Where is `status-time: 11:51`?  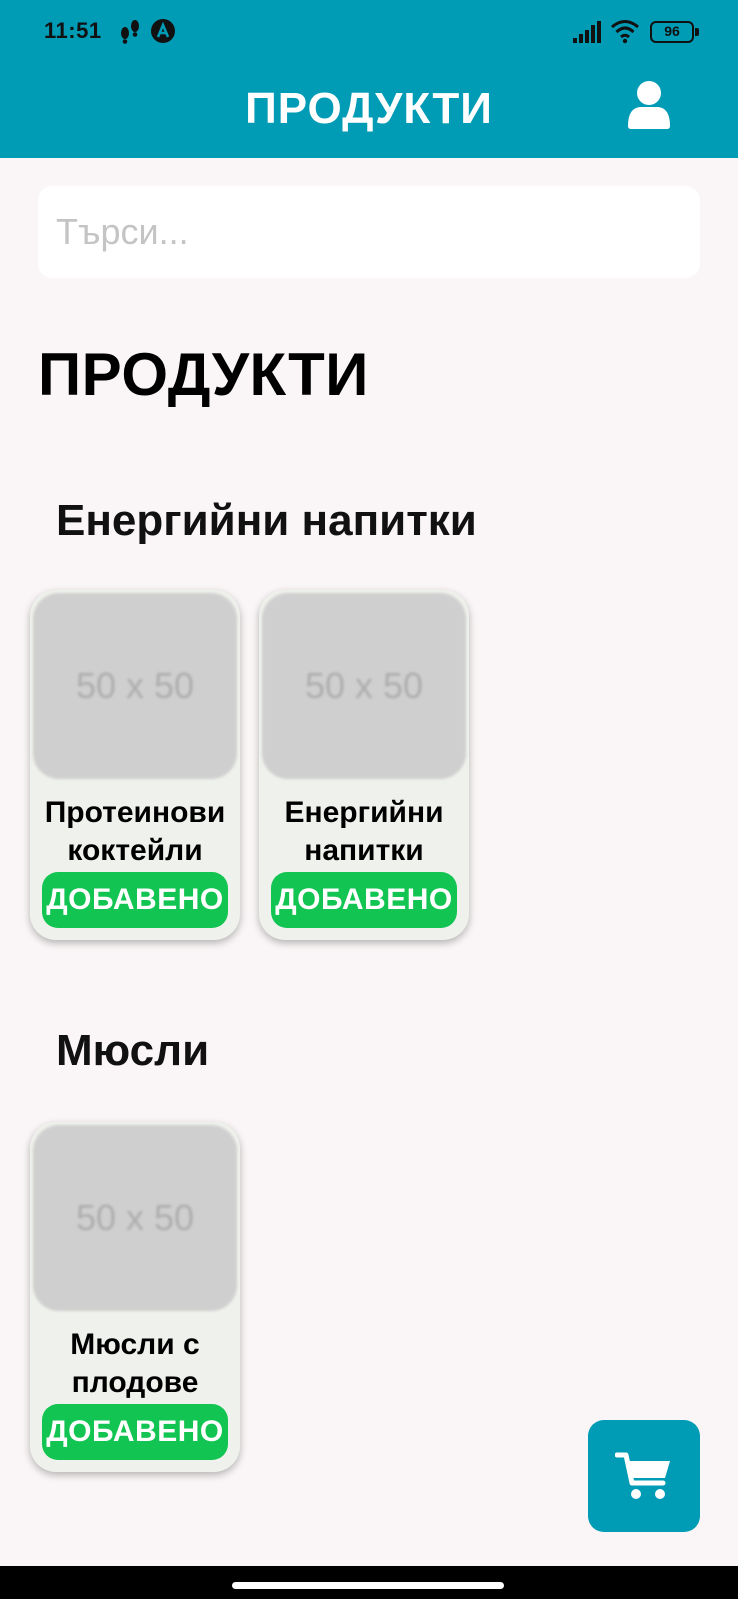
status-time: 11:51 is located at coordinates (73, 30).